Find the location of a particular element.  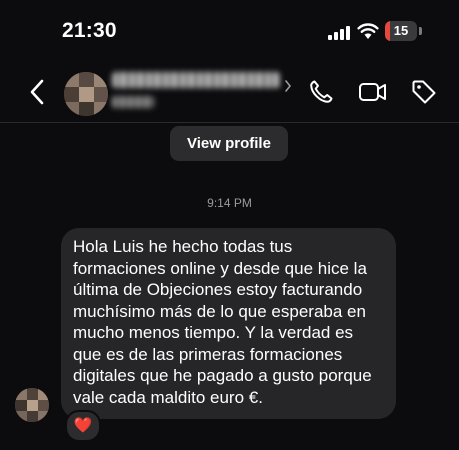

message-line: formaciones online y desde que hice la is located at coordinates (220, 268).